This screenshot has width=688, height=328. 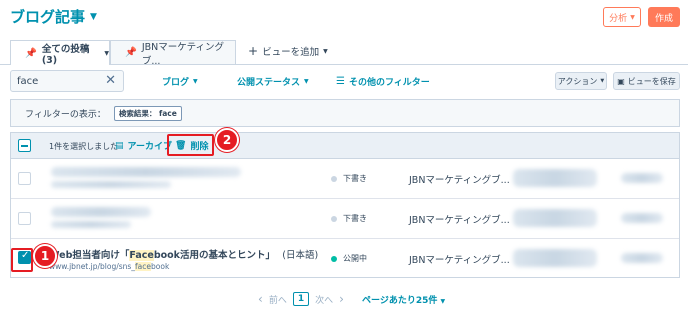 I want to click on create-label: 作成, so click(x=663, y=18).